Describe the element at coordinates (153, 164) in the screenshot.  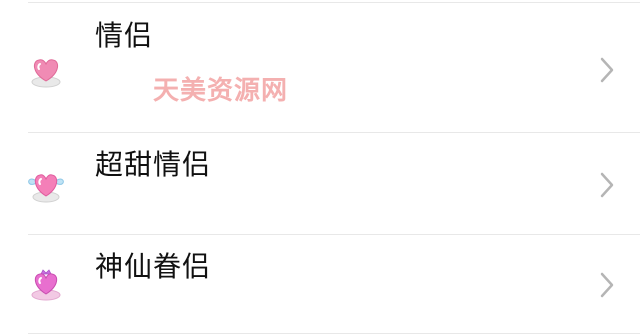
I see `list-item-title: 超甜情侣` at that location.